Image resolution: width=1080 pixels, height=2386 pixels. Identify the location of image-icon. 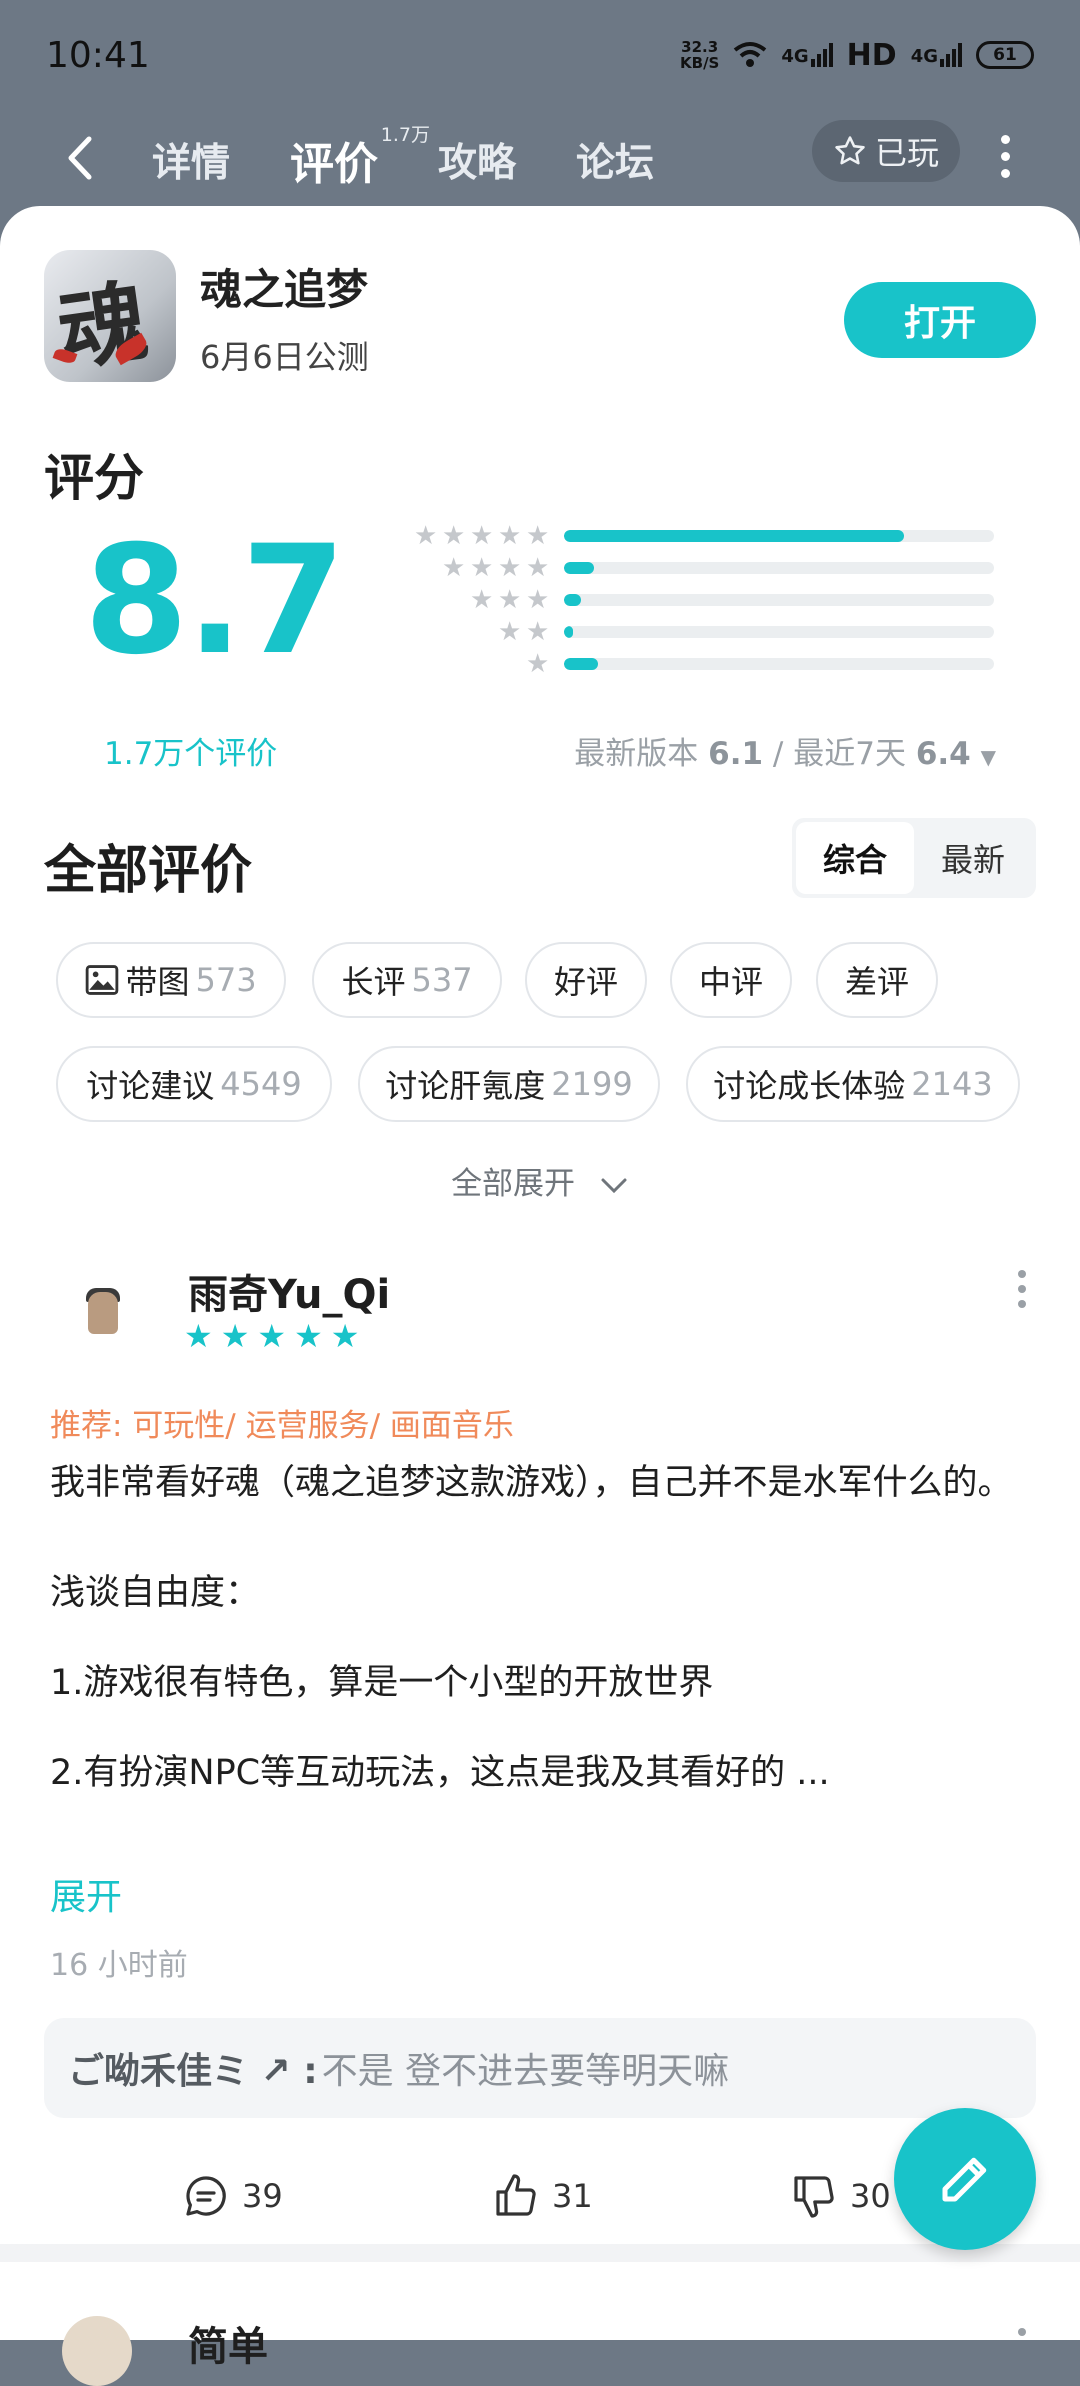
(102, 980).